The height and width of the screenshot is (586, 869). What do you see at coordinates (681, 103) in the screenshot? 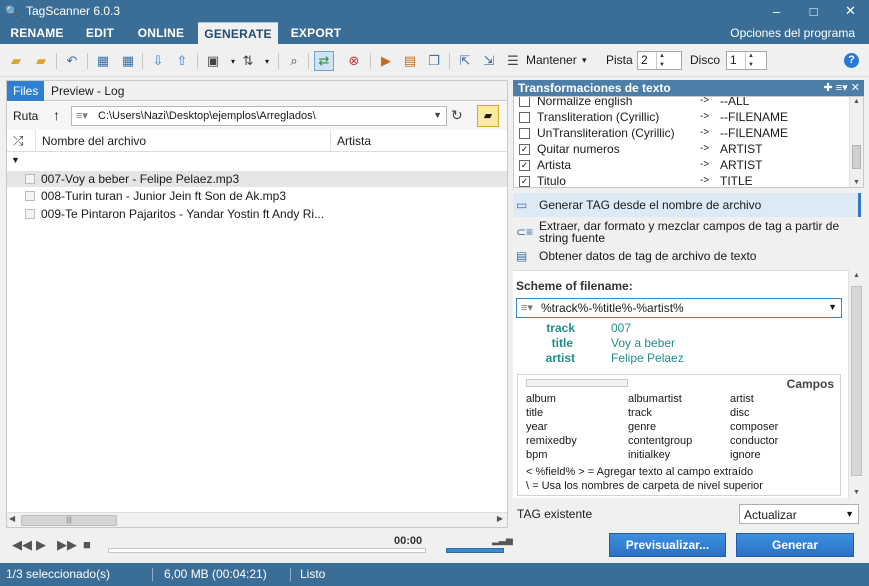
I see `list-item: Normalize english -> --ALL` at bounding box center [681, 103].